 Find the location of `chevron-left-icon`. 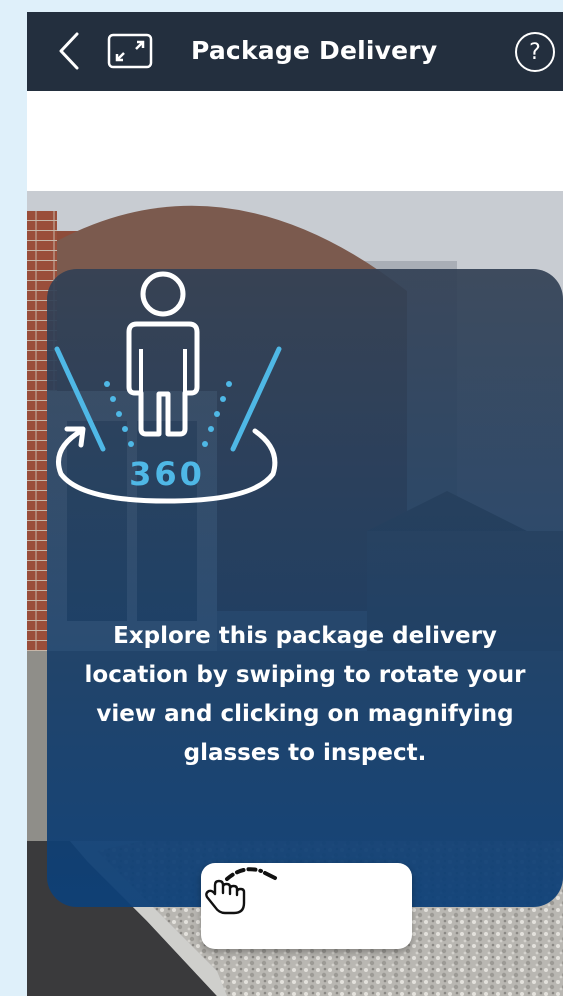

chevron-left-icon is located at coordinates (69, 51).